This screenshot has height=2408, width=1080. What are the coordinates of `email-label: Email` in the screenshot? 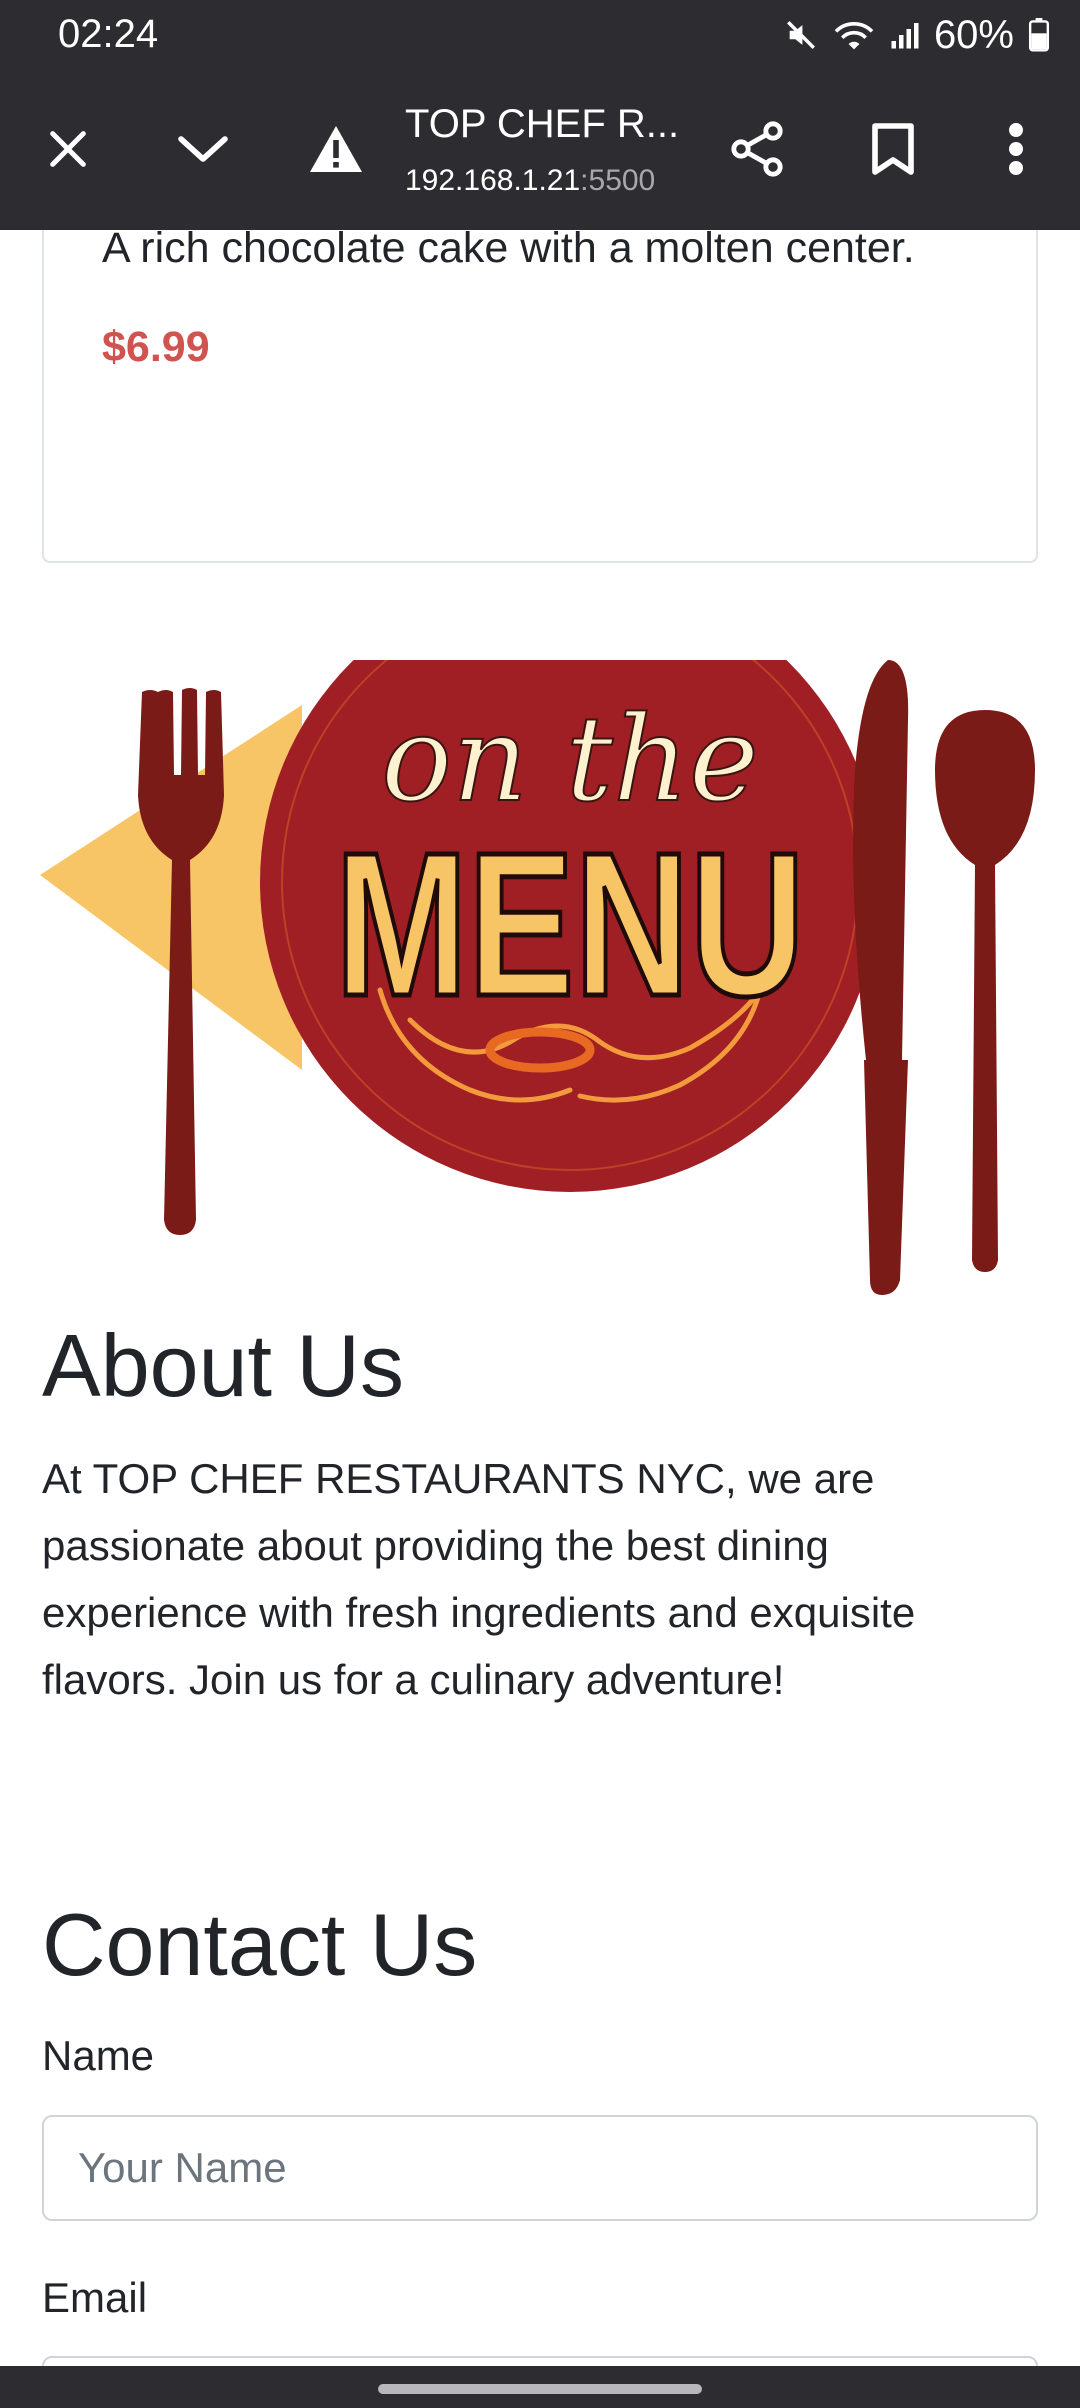 It's located at (95, 2297).